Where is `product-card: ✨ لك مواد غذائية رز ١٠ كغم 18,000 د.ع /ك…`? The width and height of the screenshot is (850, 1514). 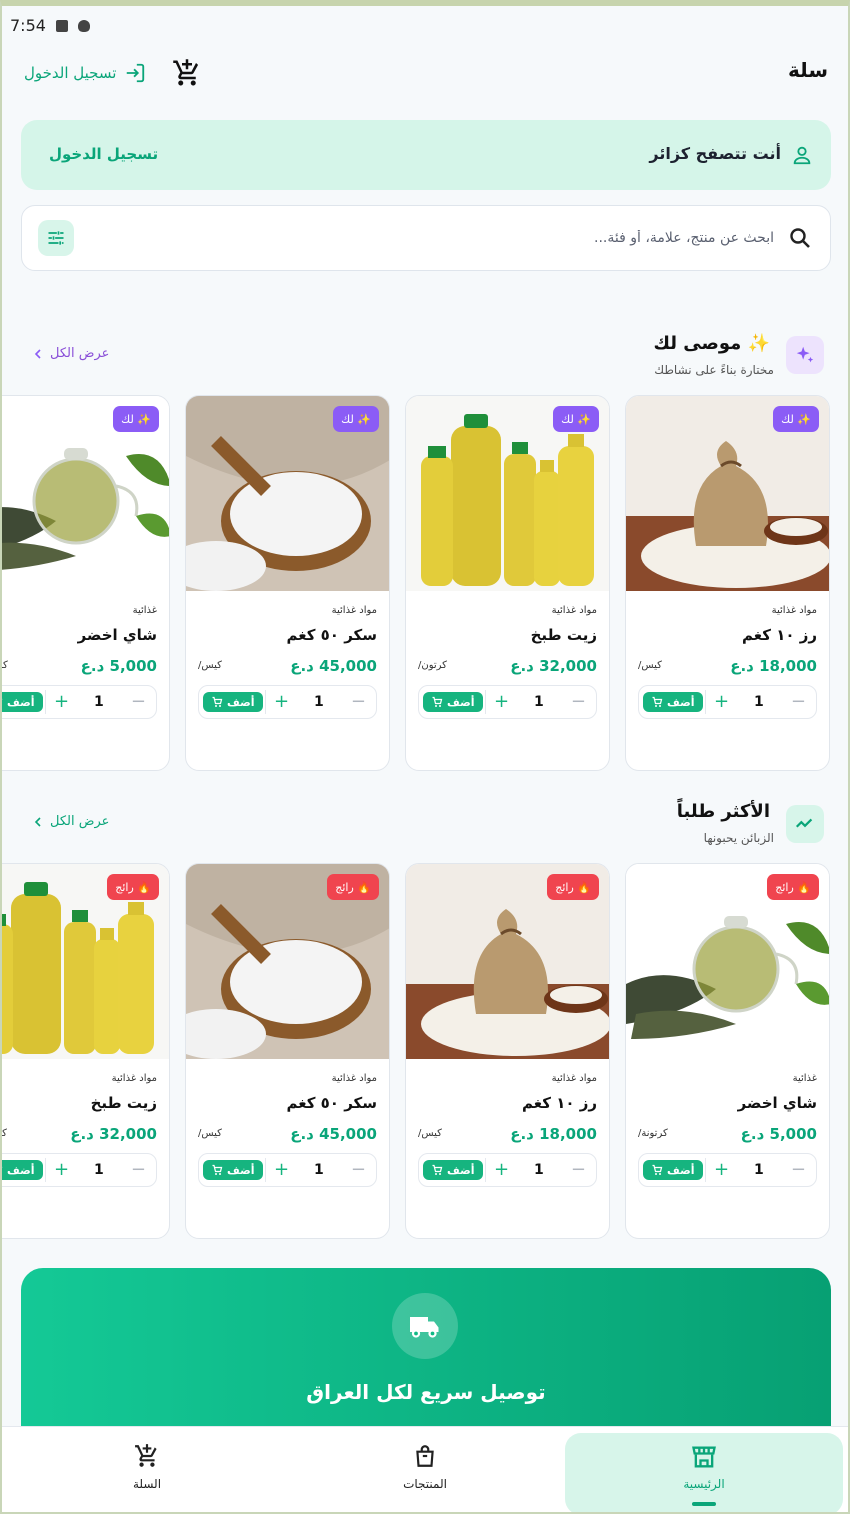 product-card: ✨ لك مواد غذائية رز ١٠ كغم 18,000 د.ع /ك… is located at coordinates (727, 583).